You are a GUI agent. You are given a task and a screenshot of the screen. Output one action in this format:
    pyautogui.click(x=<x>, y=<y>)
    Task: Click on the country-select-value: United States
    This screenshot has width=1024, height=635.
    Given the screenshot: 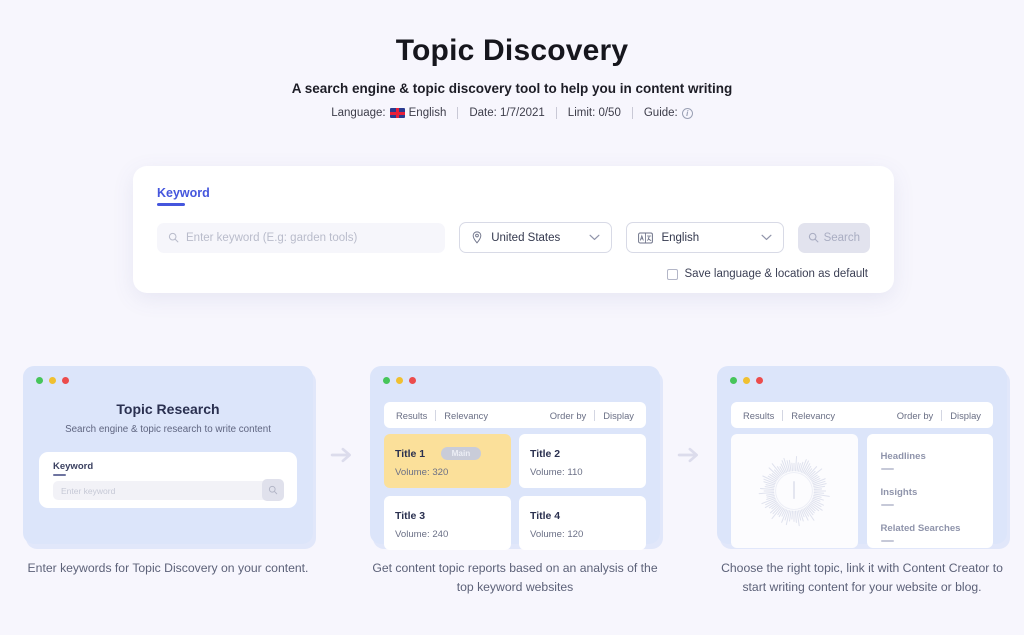 What is the action you would take?
    pyautogui.click(x=526, y=237)
    